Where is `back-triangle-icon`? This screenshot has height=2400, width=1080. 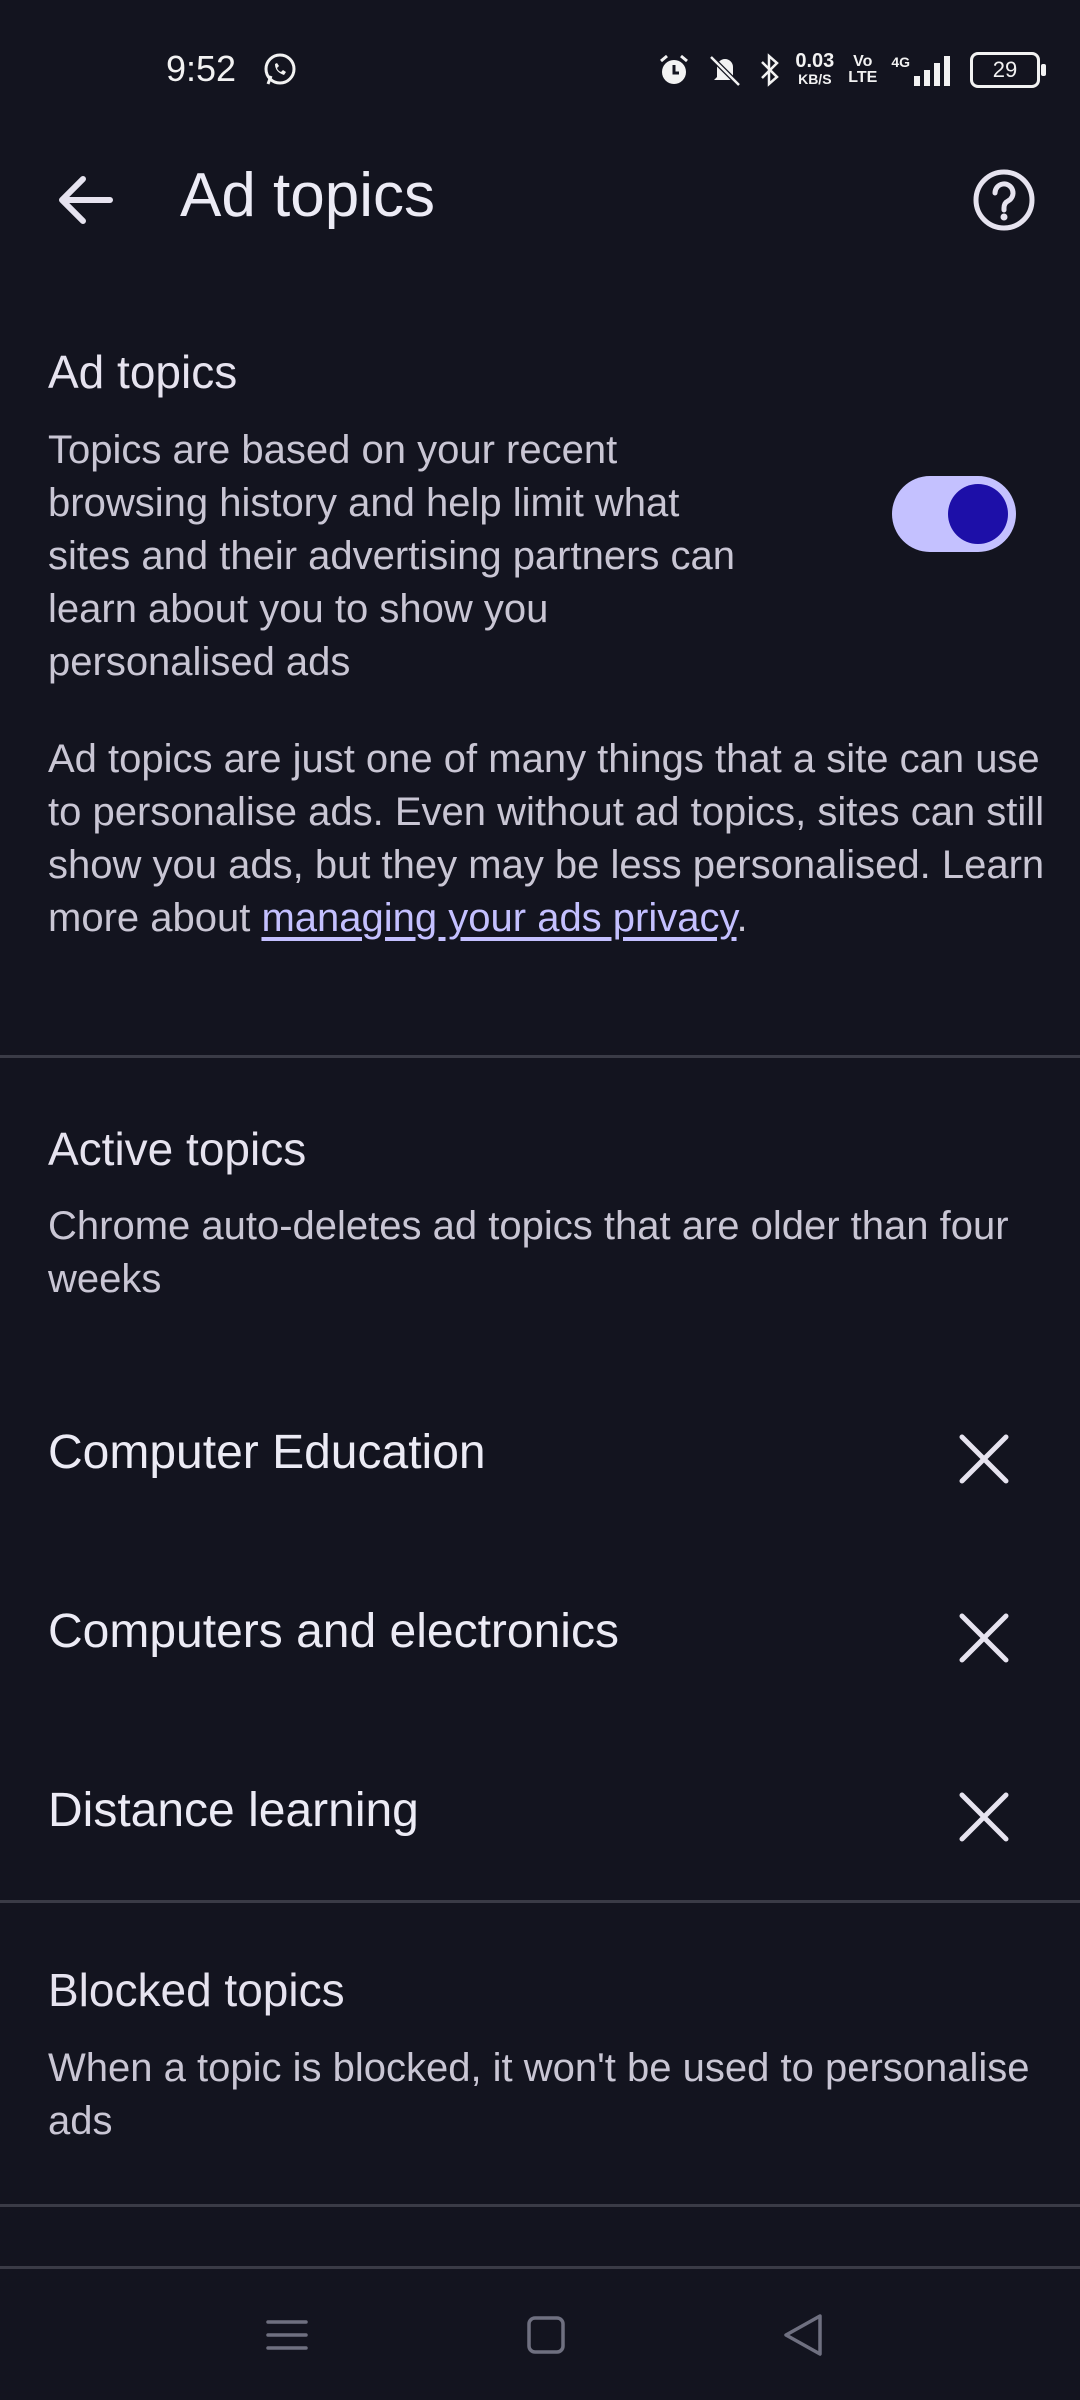
back-triangle-icon is located at coordinates (803, 2335).